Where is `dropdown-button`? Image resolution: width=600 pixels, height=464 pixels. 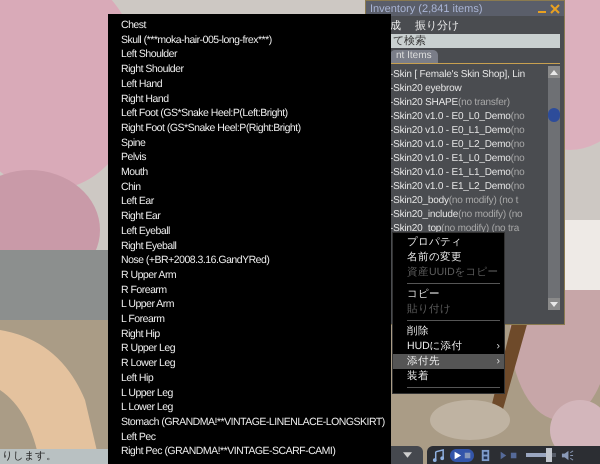
dropdown-button is located at coordinates (407, 455).